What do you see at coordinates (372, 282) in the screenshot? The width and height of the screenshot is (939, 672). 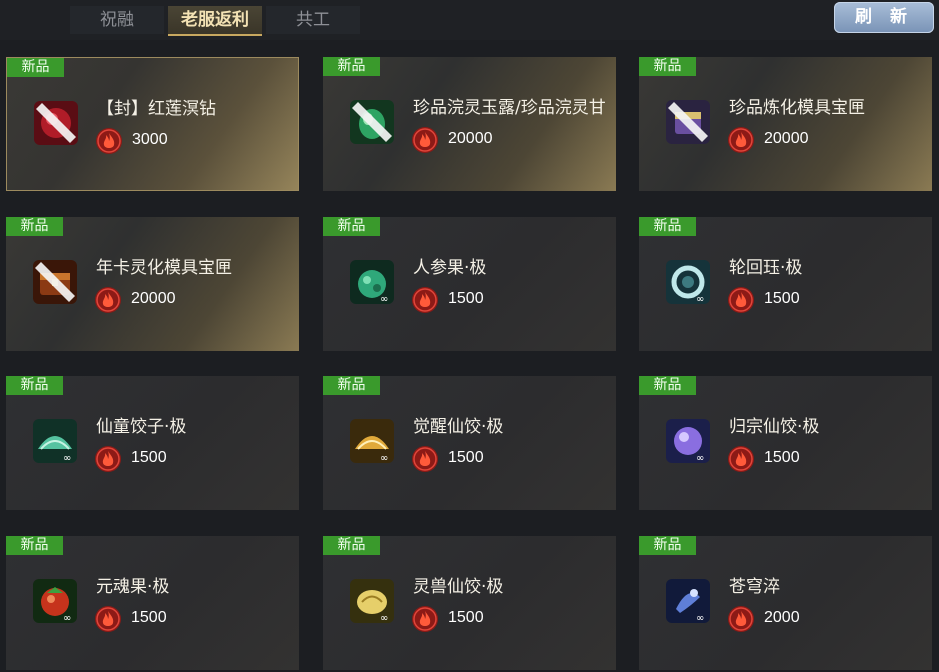 I see `ginseng-fruit-icon: ∞` at bounding box center [372, 282].